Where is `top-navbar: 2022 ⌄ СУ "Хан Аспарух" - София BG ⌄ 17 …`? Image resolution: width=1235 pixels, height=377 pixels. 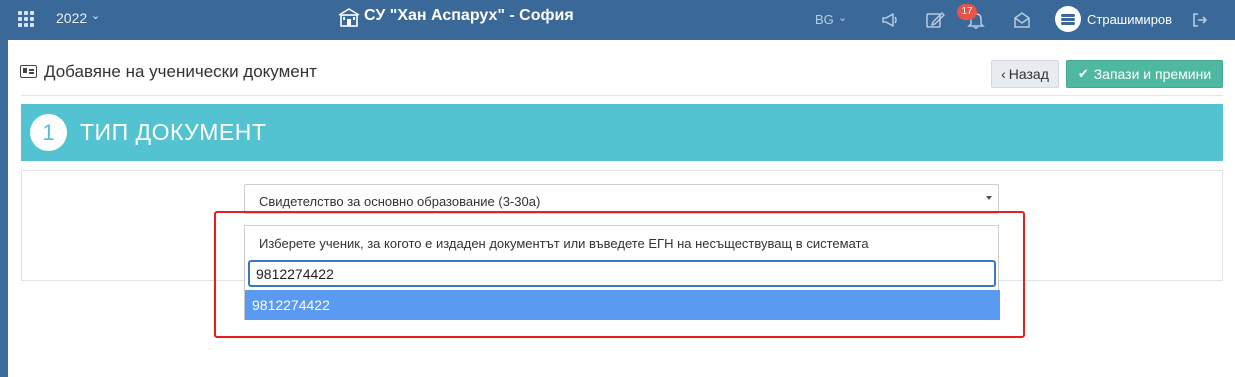 top-navbar: 2022 ⌄ СУ "Хан Аспарух" - София BG ⌄ 17 … is located at coordinates (617, 20).